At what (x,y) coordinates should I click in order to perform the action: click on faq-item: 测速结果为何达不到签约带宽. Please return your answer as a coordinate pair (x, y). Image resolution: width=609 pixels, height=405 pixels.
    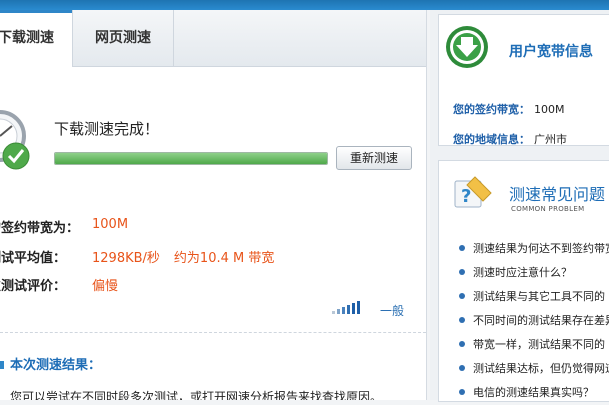
    Looking at the image, I should click on (533, 249).